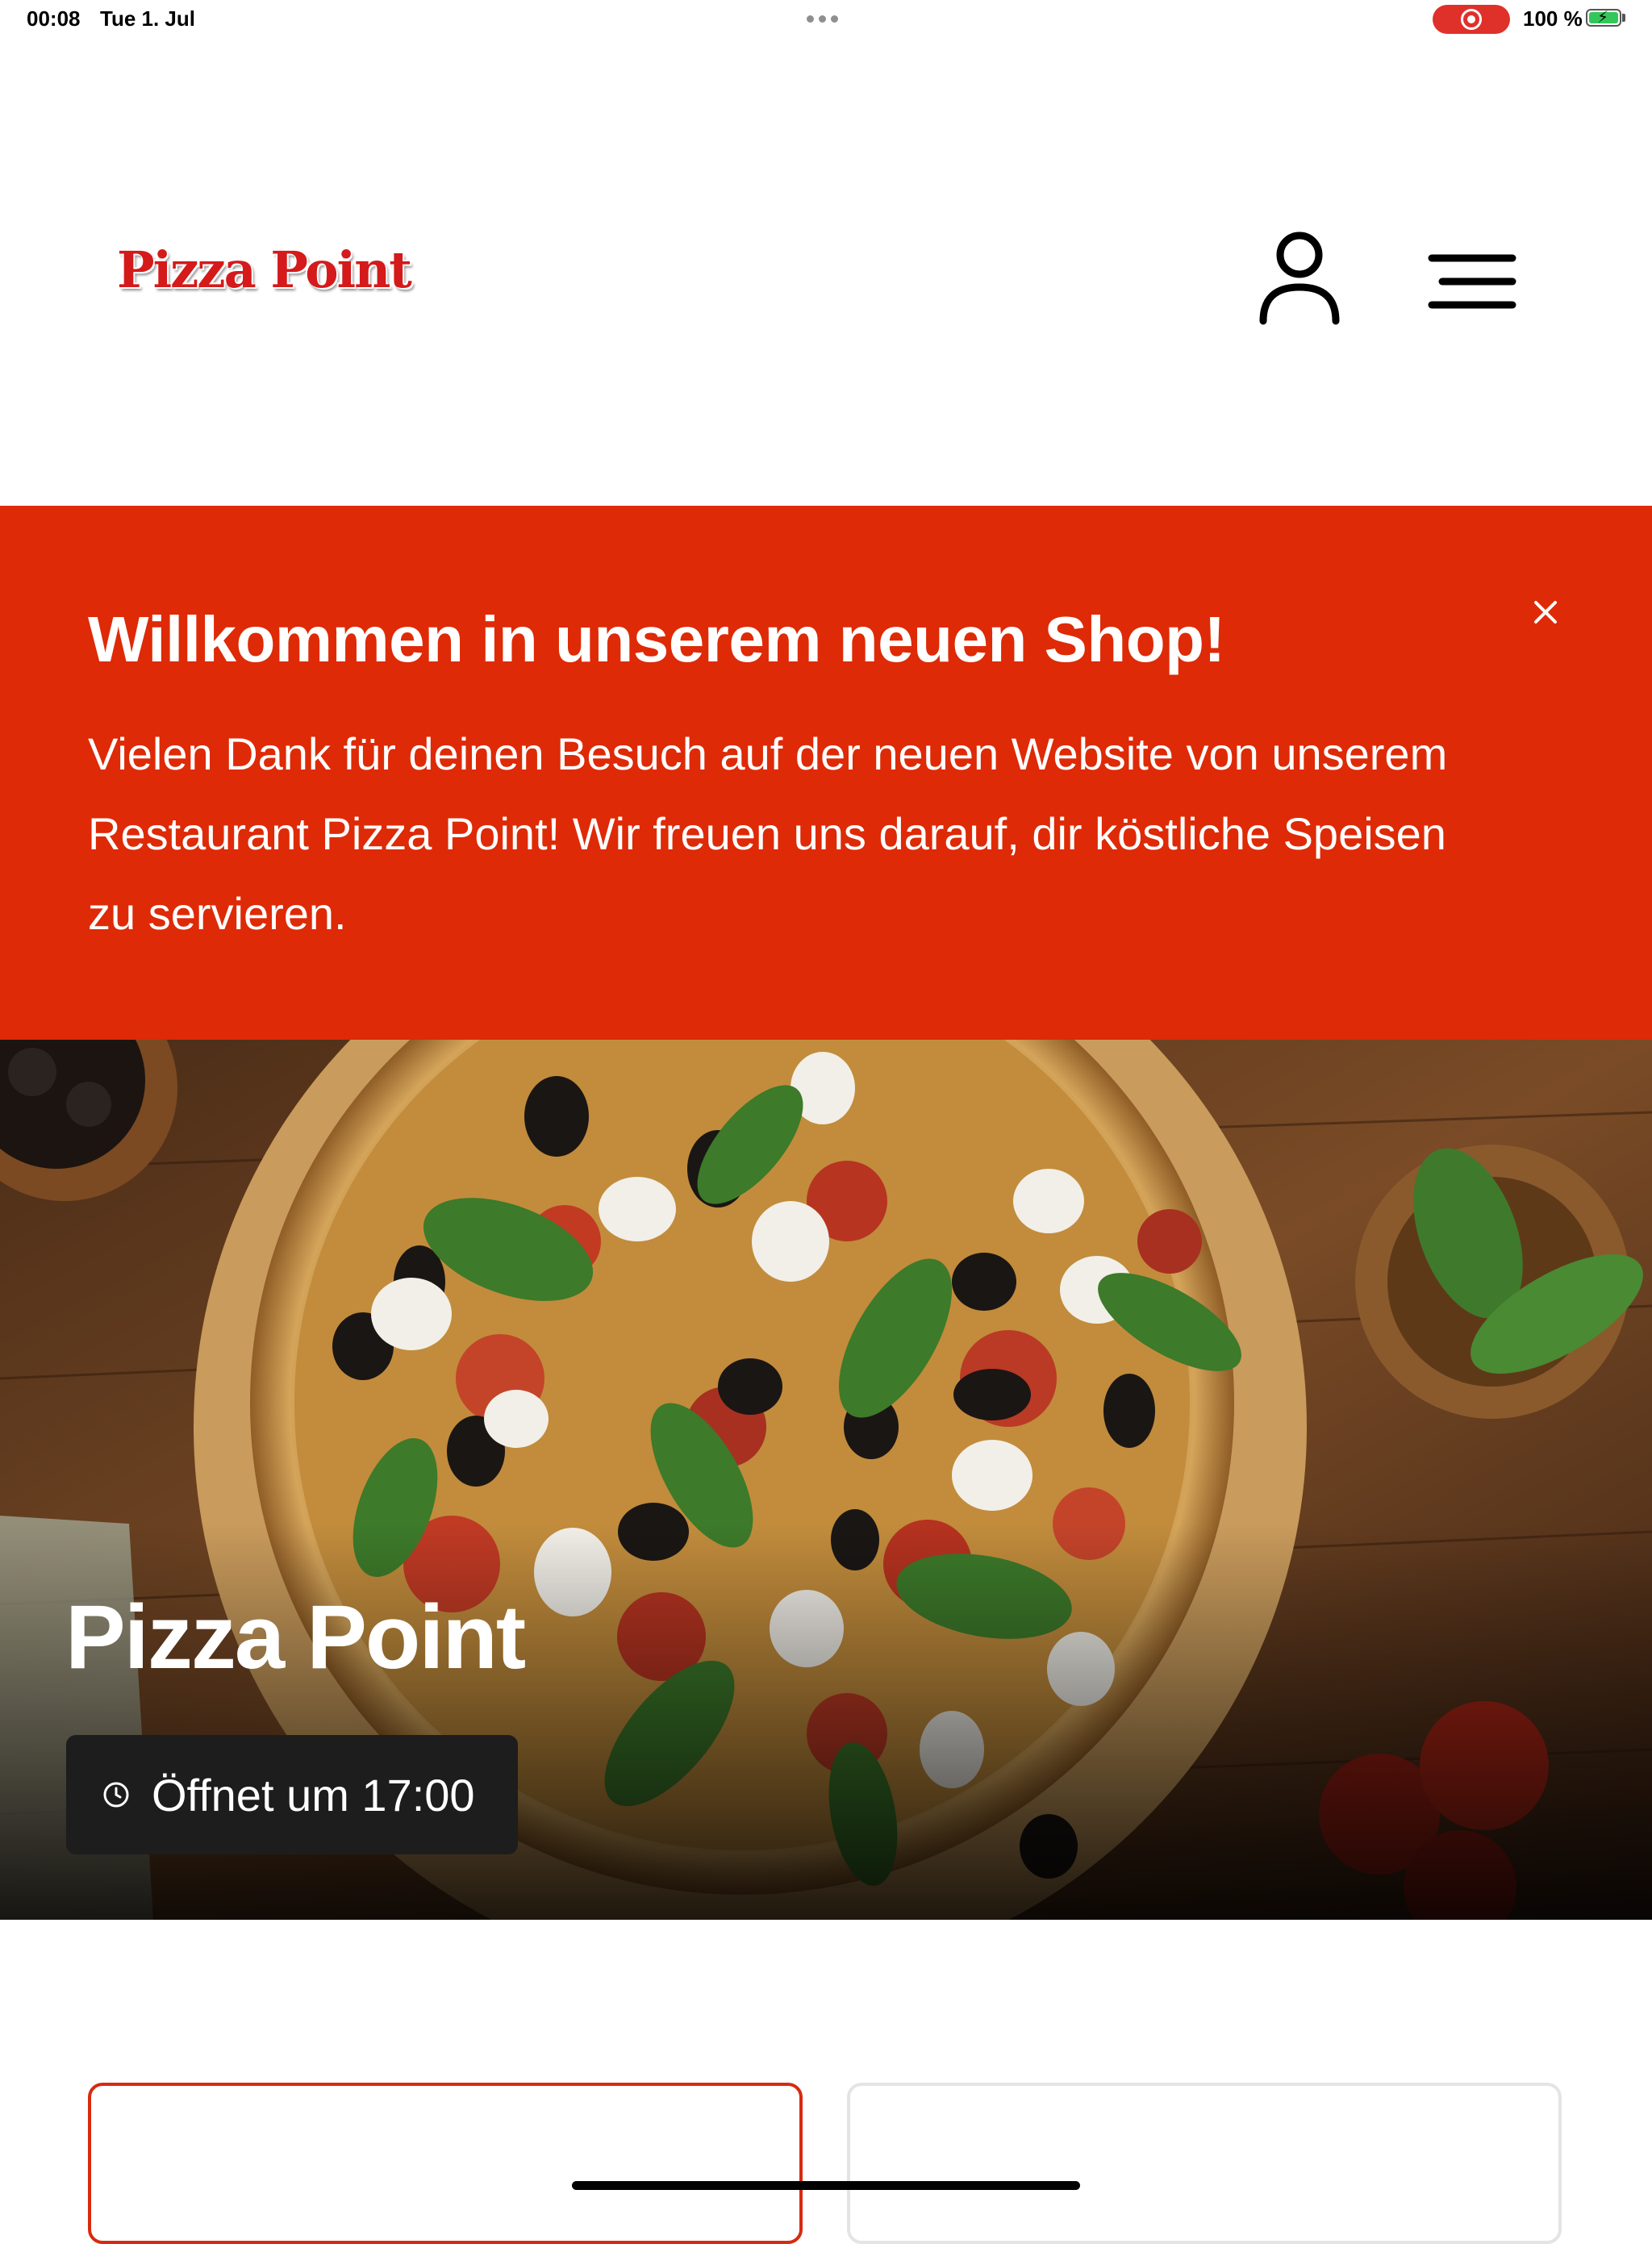  I want to click on user-icon, so click(1300, 278).